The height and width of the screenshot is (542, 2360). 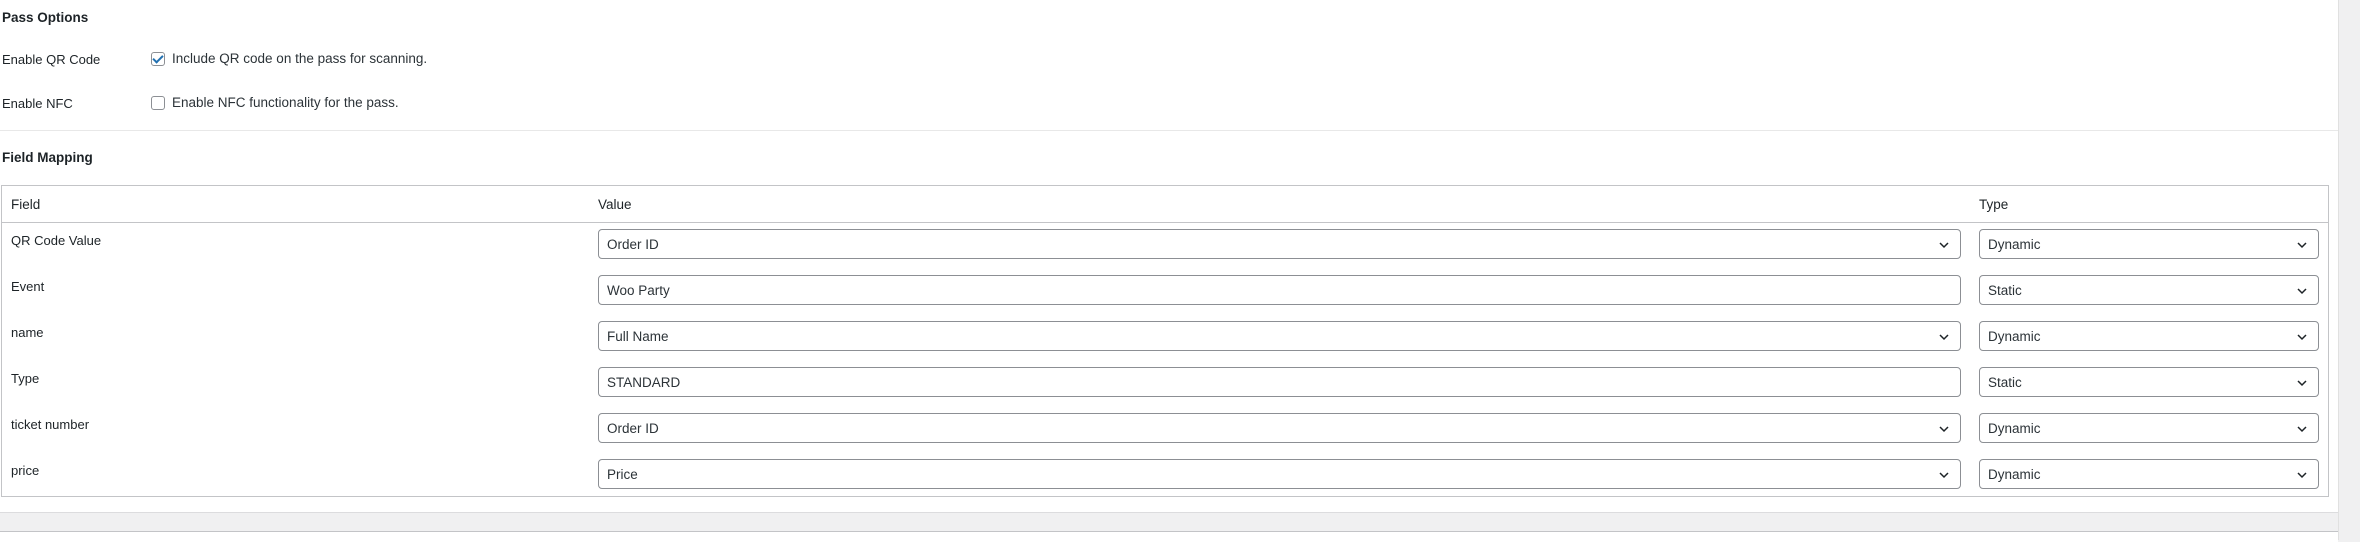 I want to click on field-label-type: Type, so click(x=25, y=378).